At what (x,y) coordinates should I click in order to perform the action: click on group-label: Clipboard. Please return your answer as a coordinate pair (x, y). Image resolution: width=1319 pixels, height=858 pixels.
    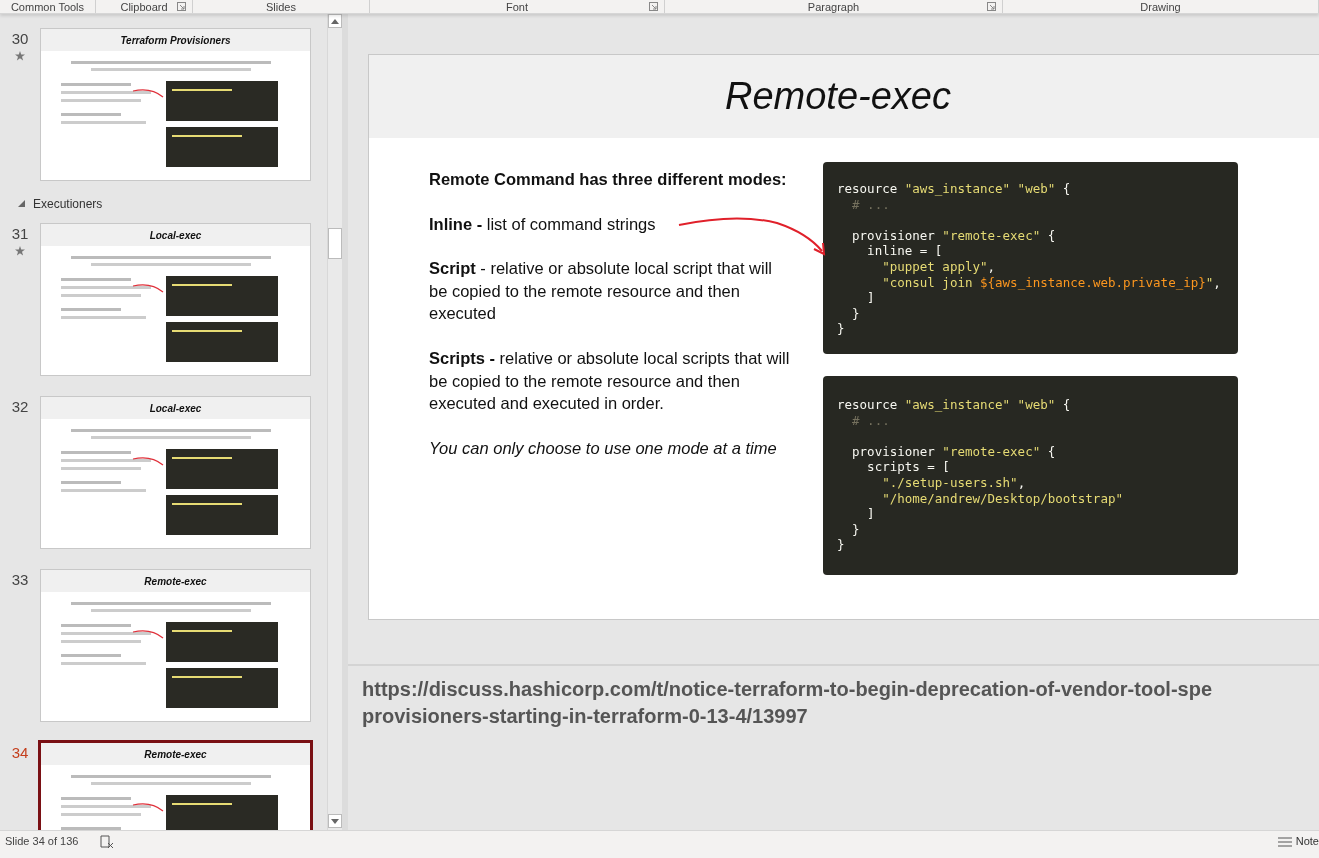
    Looking at the image, I should click on (144, 6).